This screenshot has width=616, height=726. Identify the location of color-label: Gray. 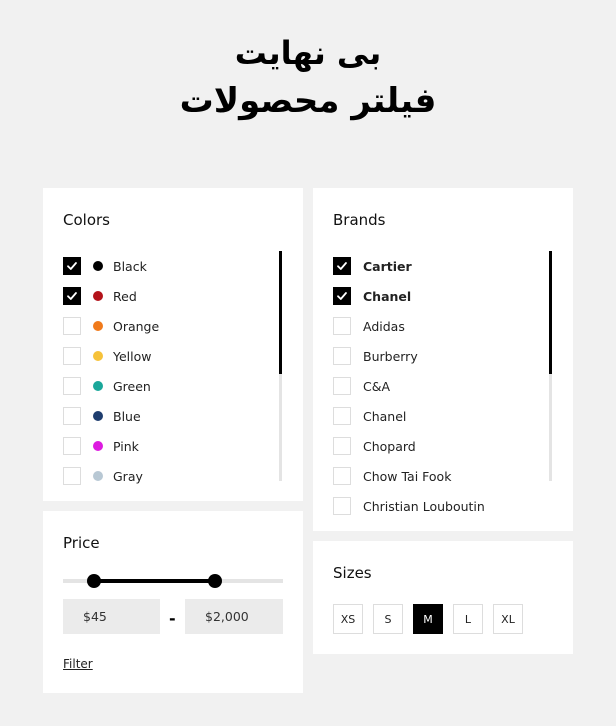
(128, 476).